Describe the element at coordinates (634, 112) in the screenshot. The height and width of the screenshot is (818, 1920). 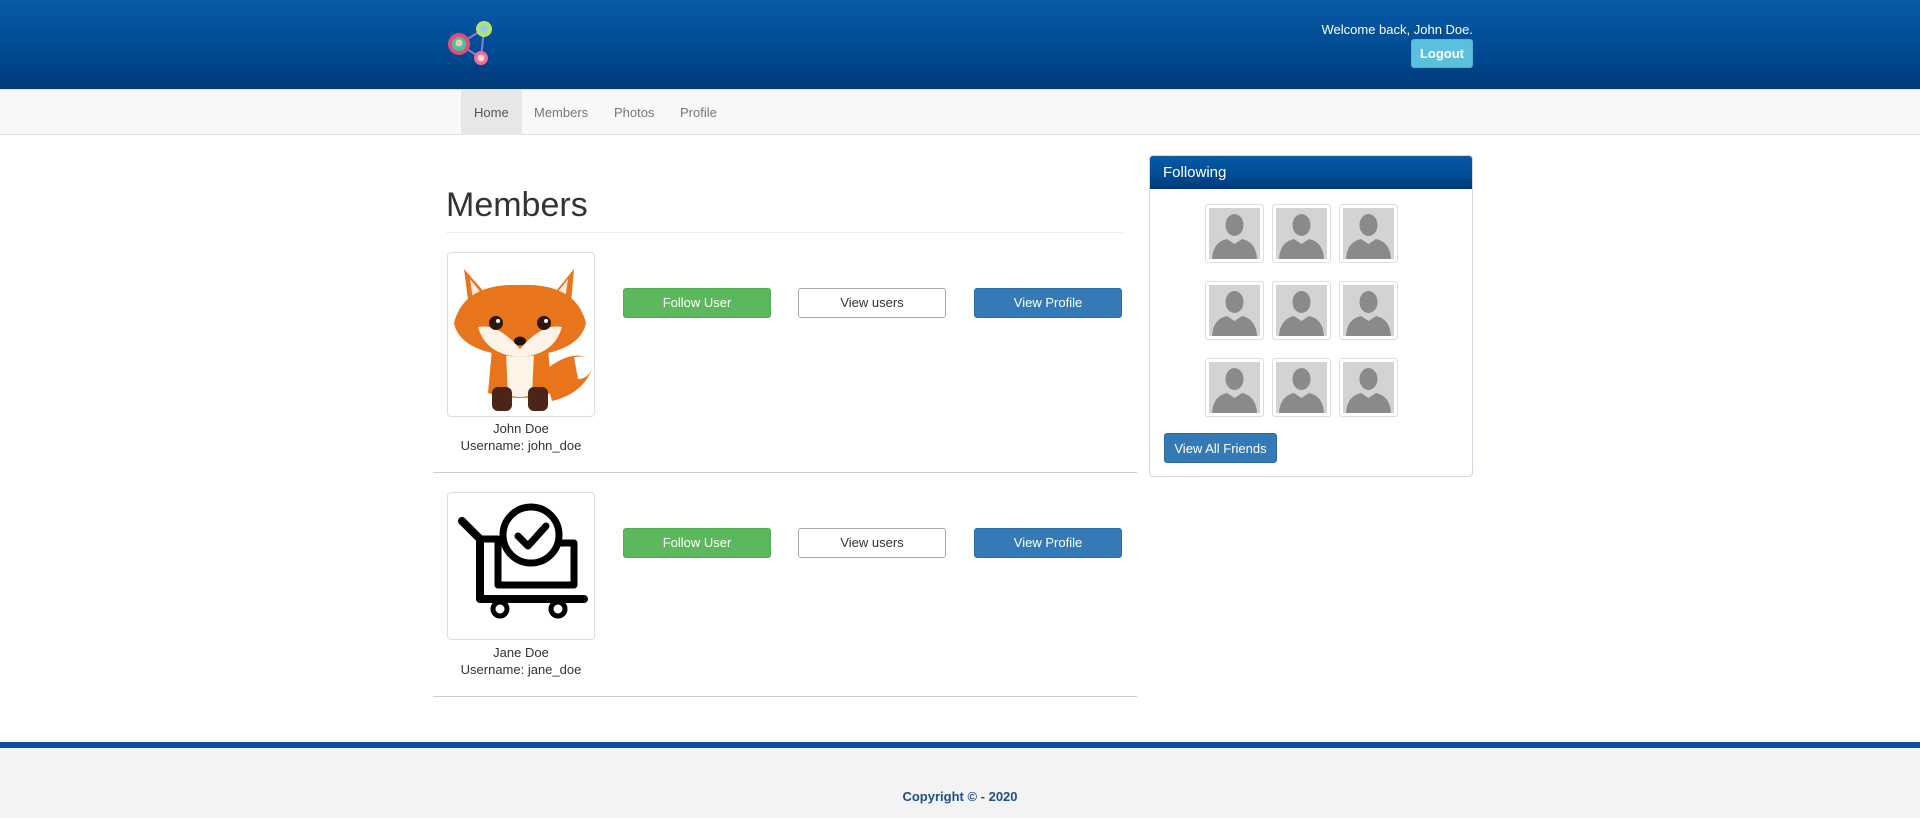
I see `nav-item-photos: Photos` at that location.